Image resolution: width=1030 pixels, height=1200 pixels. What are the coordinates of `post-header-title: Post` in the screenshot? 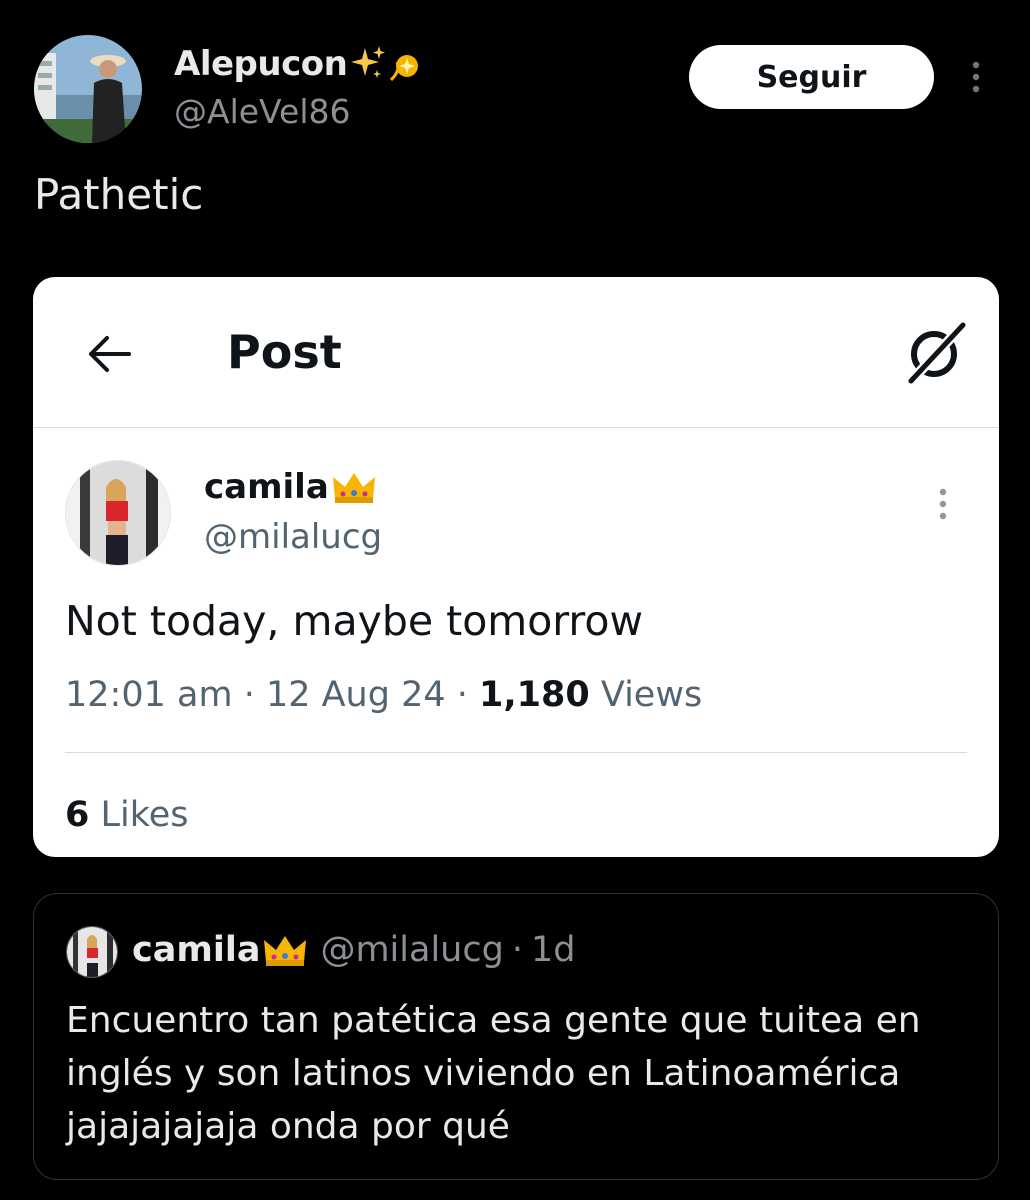 It's located at (284, 352).